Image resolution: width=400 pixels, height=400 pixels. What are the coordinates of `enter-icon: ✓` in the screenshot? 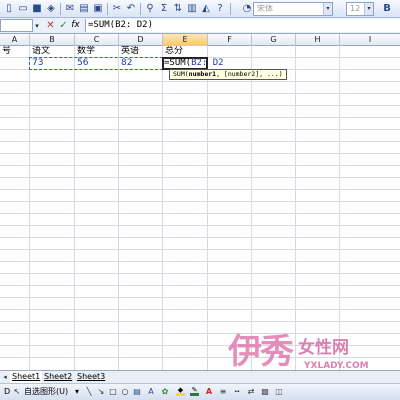 It's located at (63, 25).